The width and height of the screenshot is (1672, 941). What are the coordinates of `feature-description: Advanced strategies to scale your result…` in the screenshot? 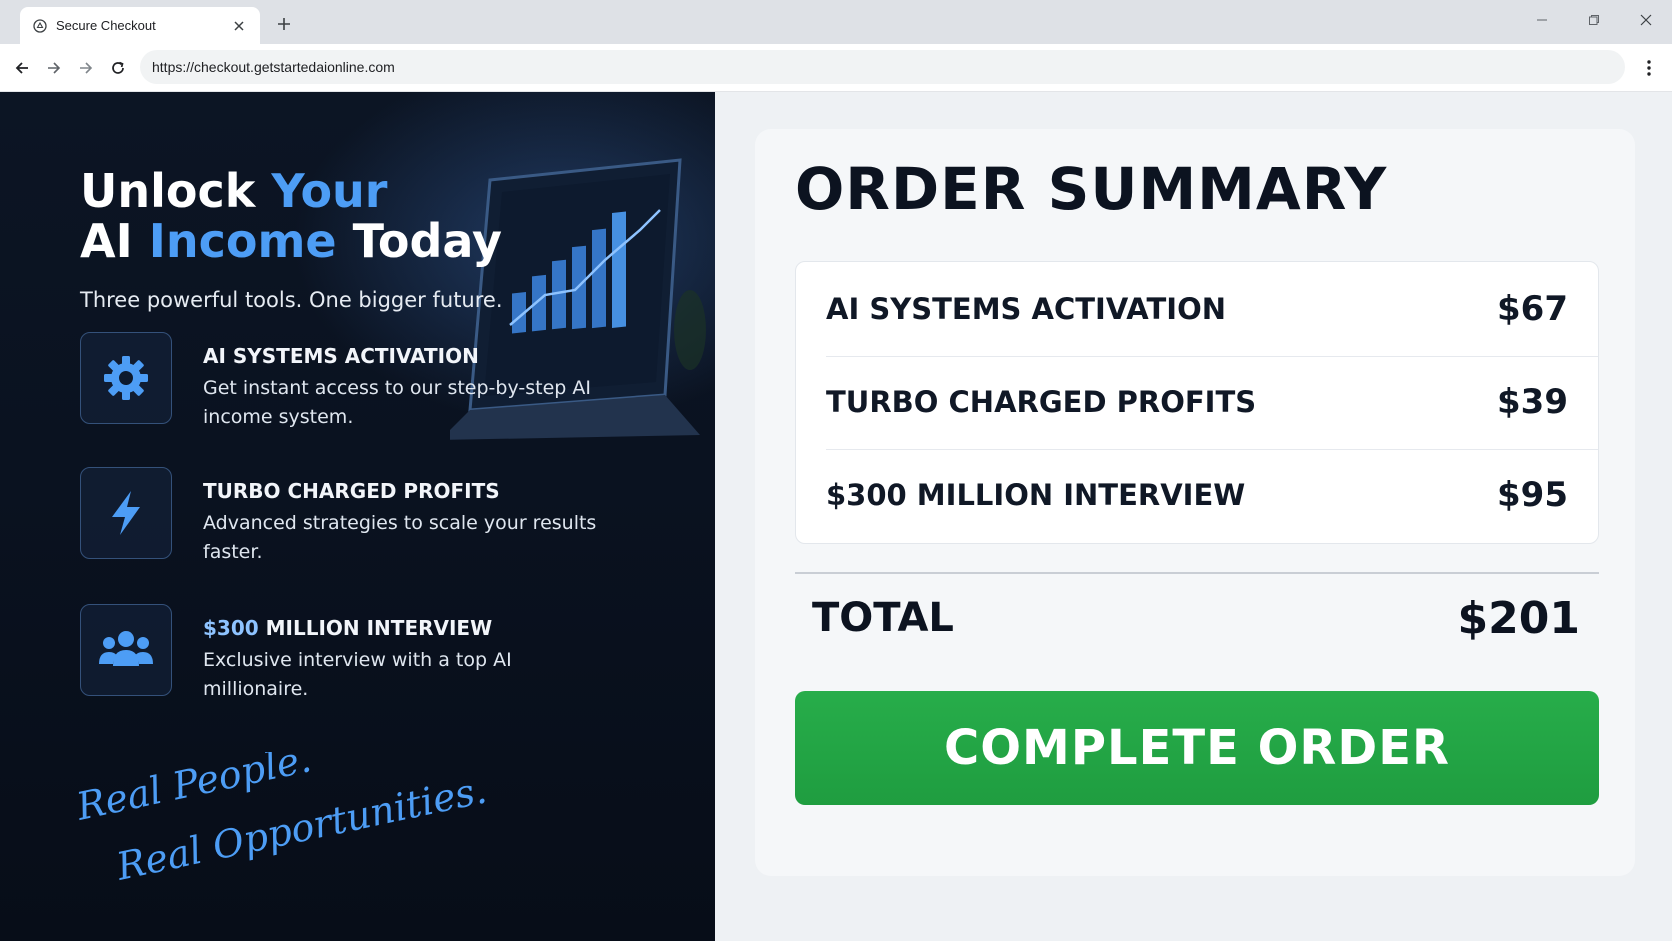 It's located at (400, 537).